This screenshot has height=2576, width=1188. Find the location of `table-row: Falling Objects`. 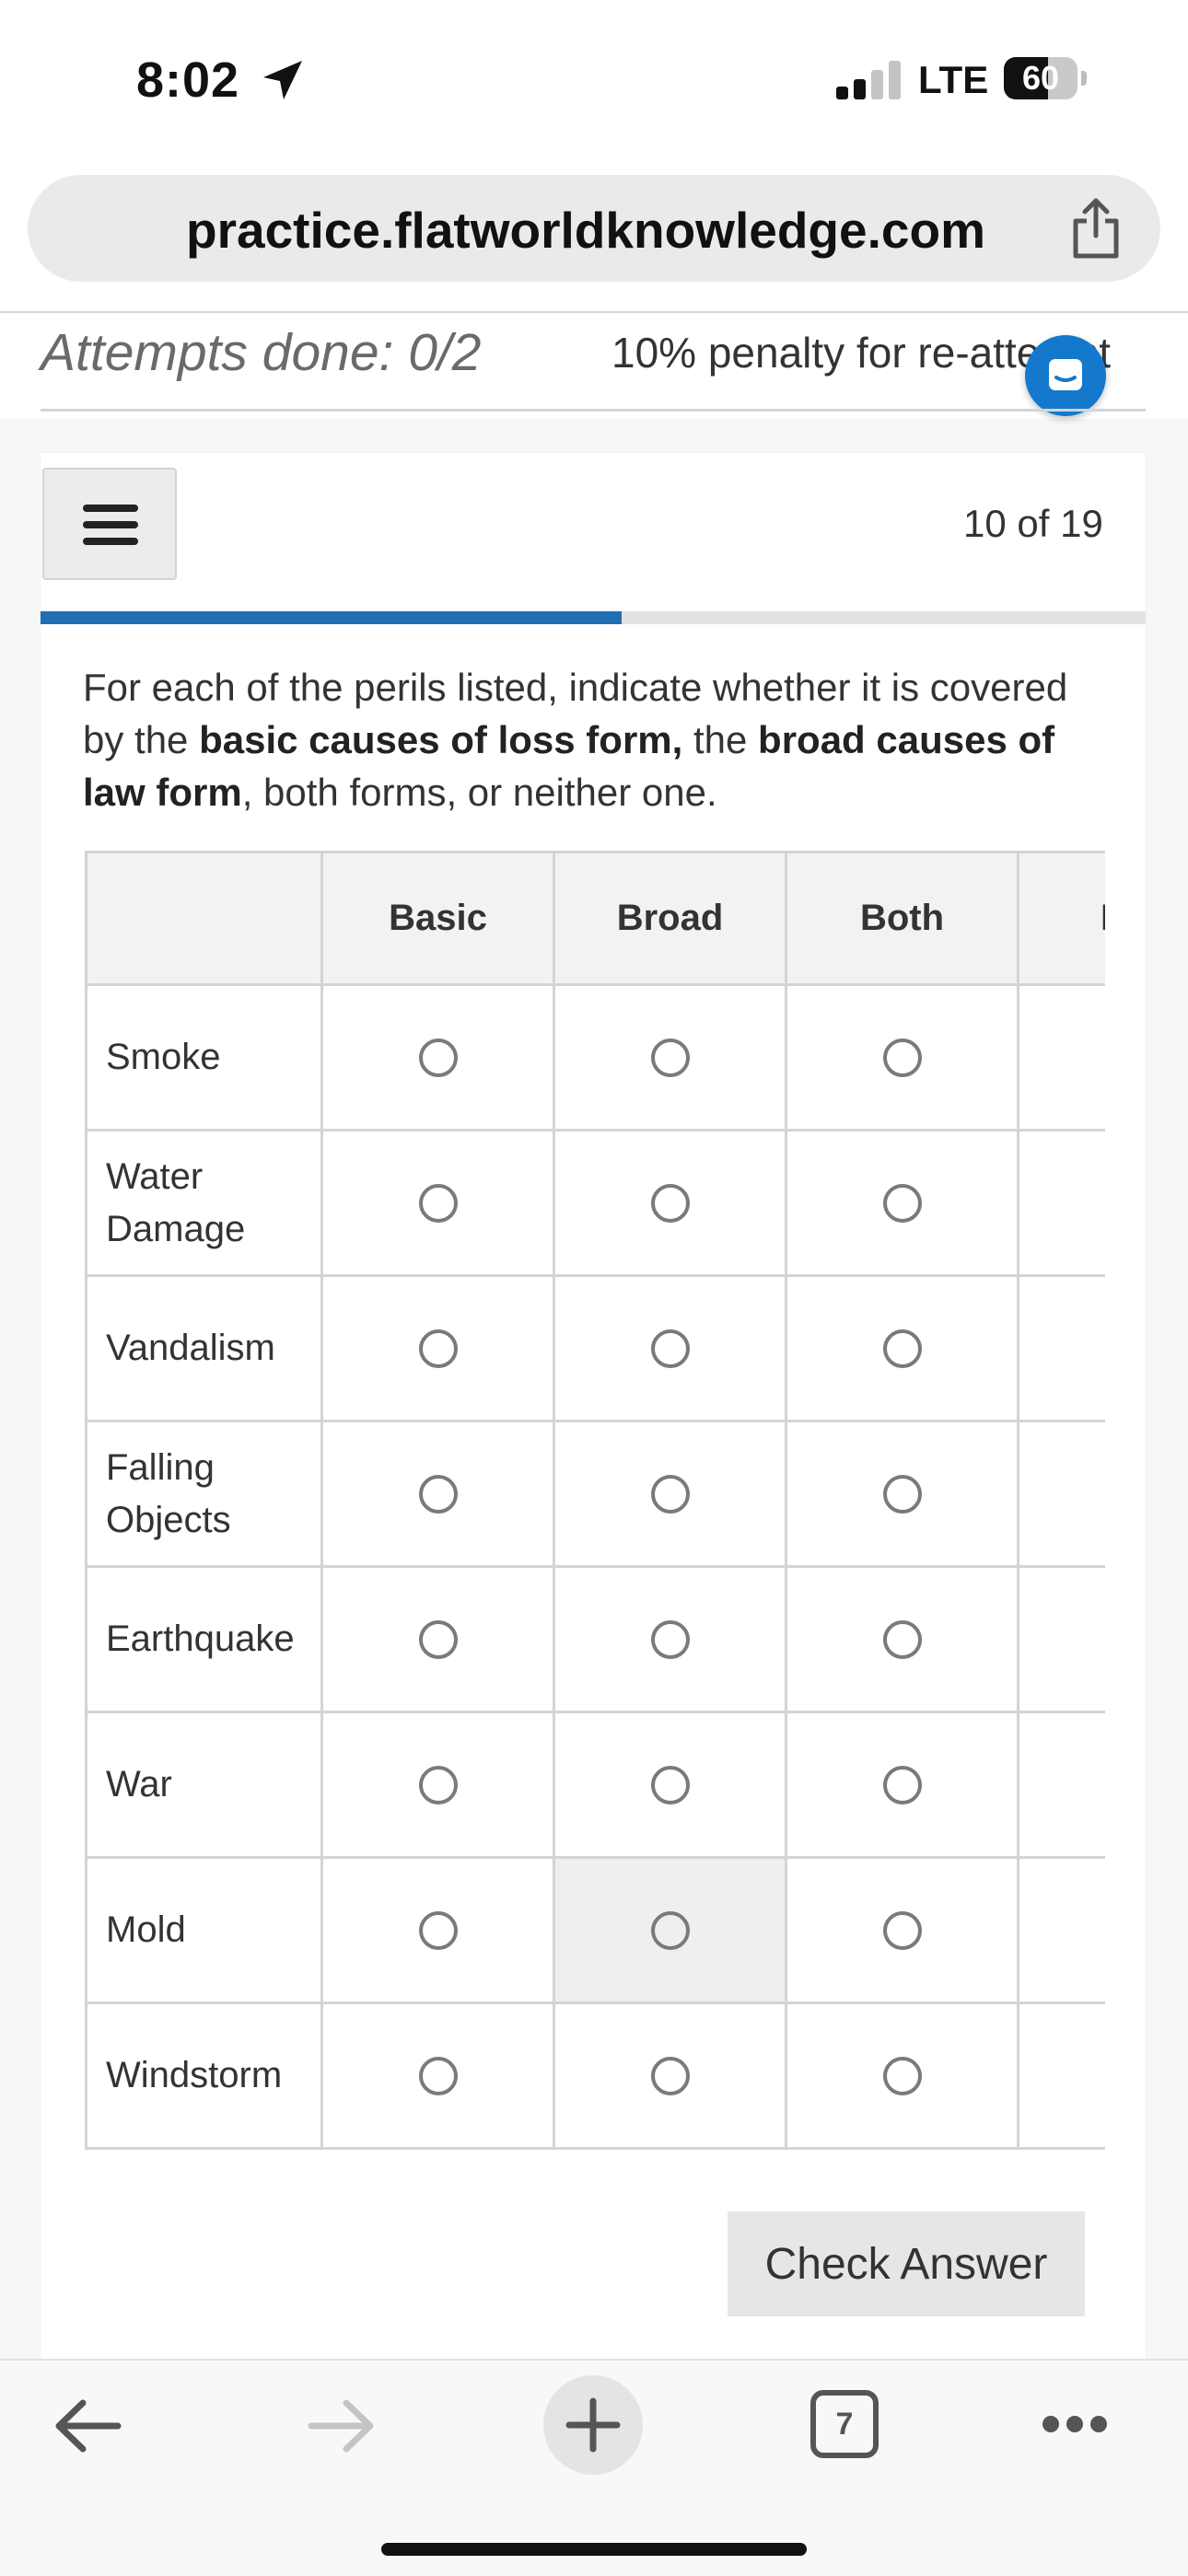

table-row: Falling Objects is located at coordinates (595, 1494).